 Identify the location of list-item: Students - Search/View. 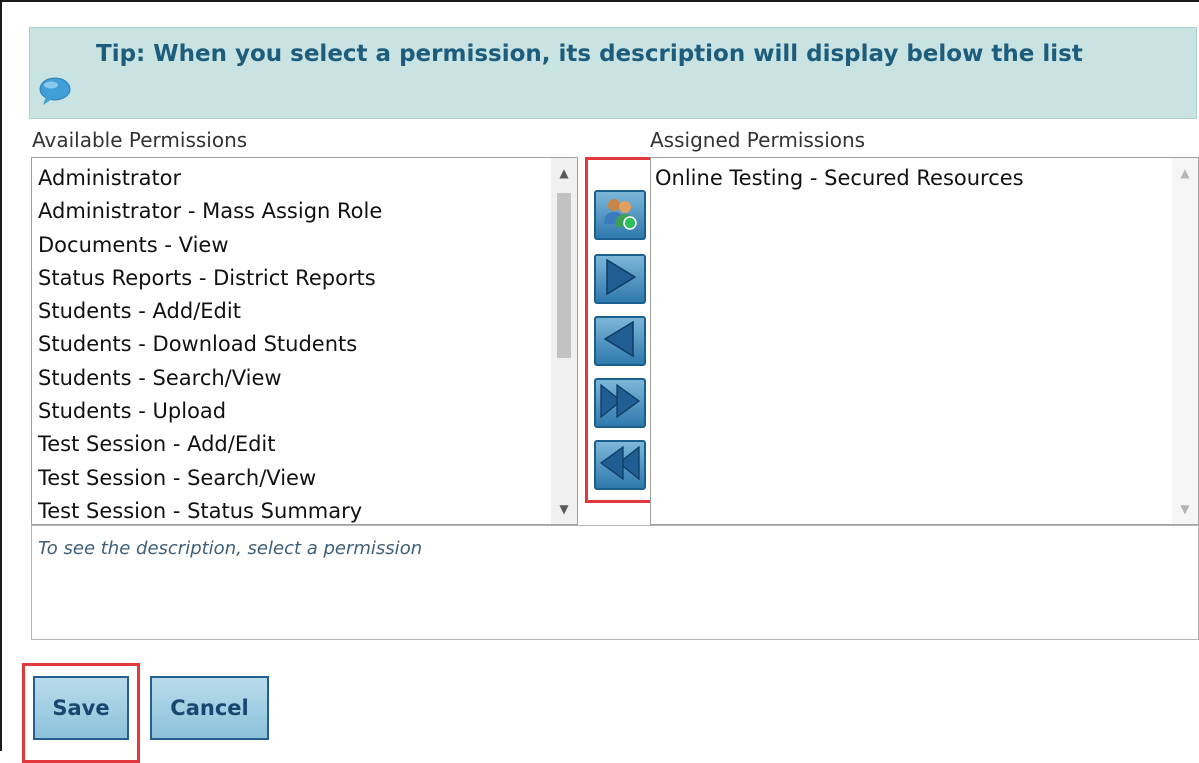
(292, 378).